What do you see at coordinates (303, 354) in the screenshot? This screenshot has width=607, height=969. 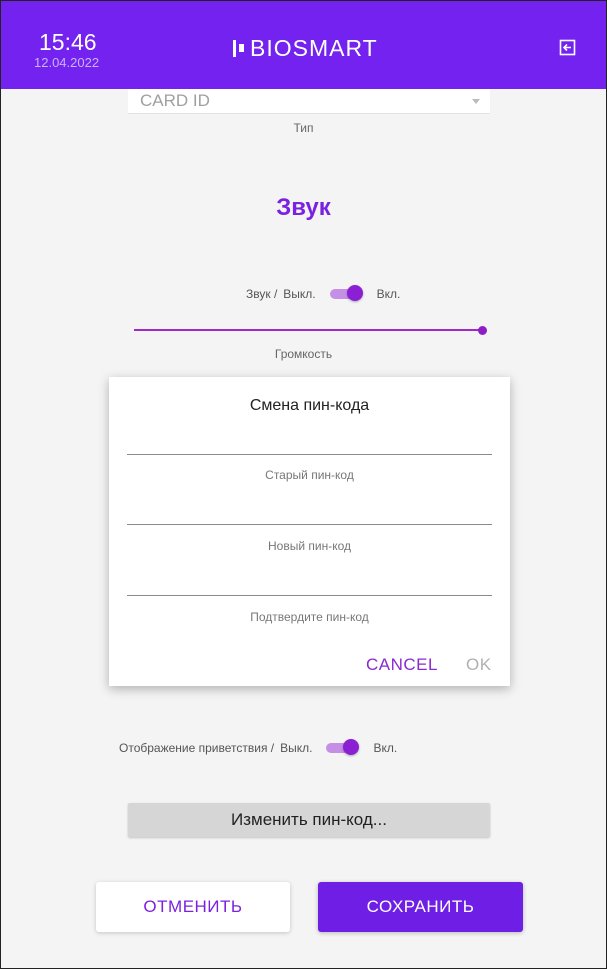 I see `volume-label: Громкость` at bounding box center [303, 354].